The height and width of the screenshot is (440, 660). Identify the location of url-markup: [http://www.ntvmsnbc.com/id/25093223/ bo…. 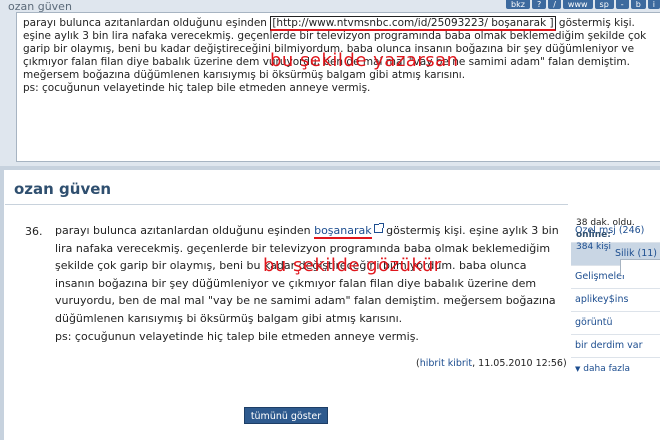
(413, 23).